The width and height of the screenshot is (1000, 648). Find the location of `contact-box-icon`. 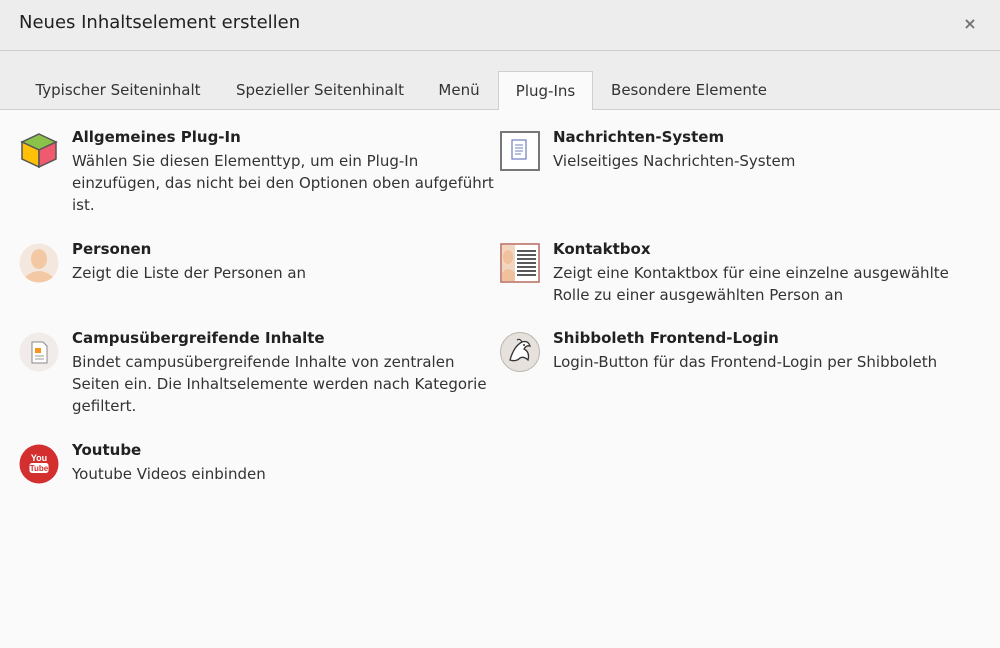

contact-box-icon is located at coordinates (520, 263).